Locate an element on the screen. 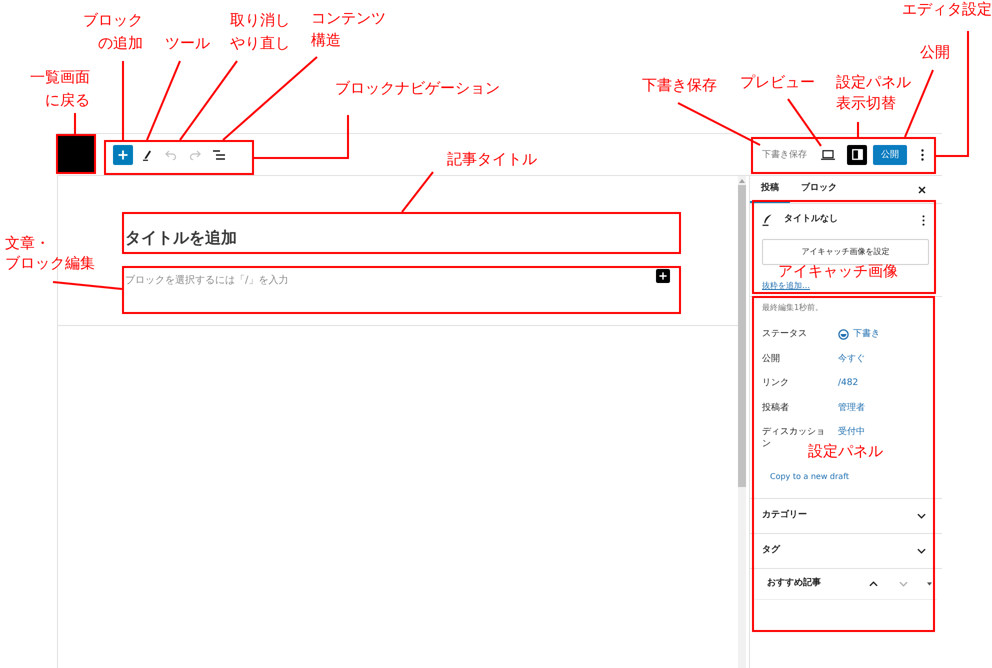 This screenshot has width=992, height=668. post-title: タイトルなし is located at coordinates (811, 219).